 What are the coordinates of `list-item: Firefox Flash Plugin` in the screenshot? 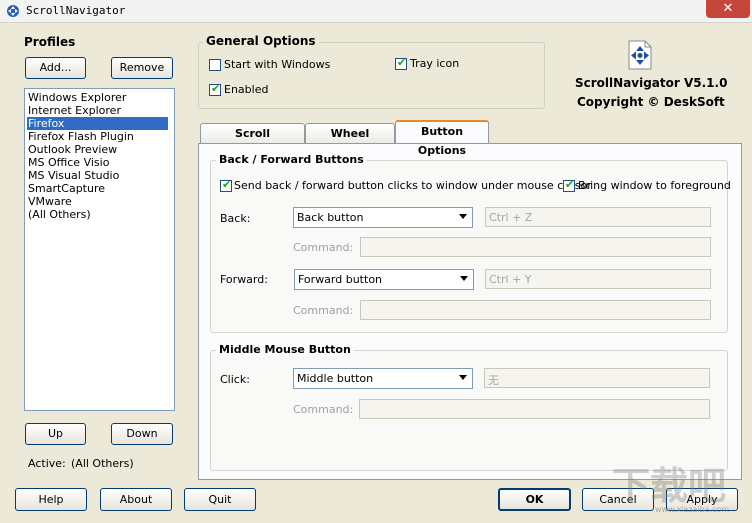 It's located at (97, 136).